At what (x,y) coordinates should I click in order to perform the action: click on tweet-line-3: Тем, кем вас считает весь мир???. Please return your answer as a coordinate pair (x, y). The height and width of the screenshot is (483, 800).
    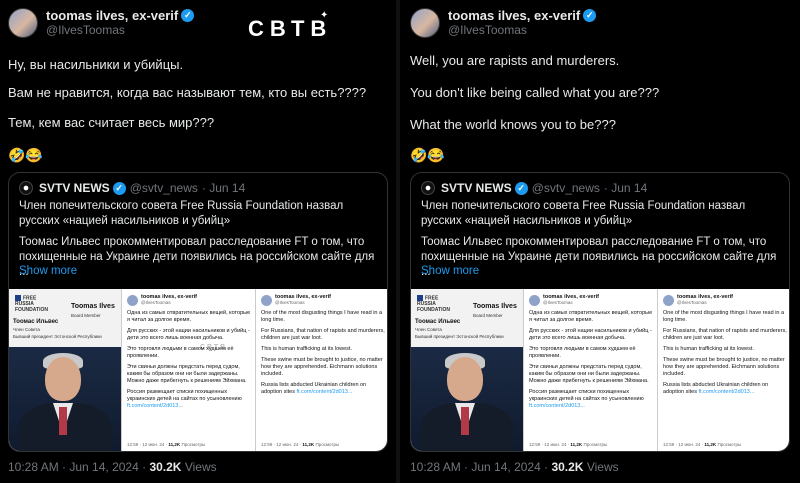
    Looking at the image, I should click on (111, 122).